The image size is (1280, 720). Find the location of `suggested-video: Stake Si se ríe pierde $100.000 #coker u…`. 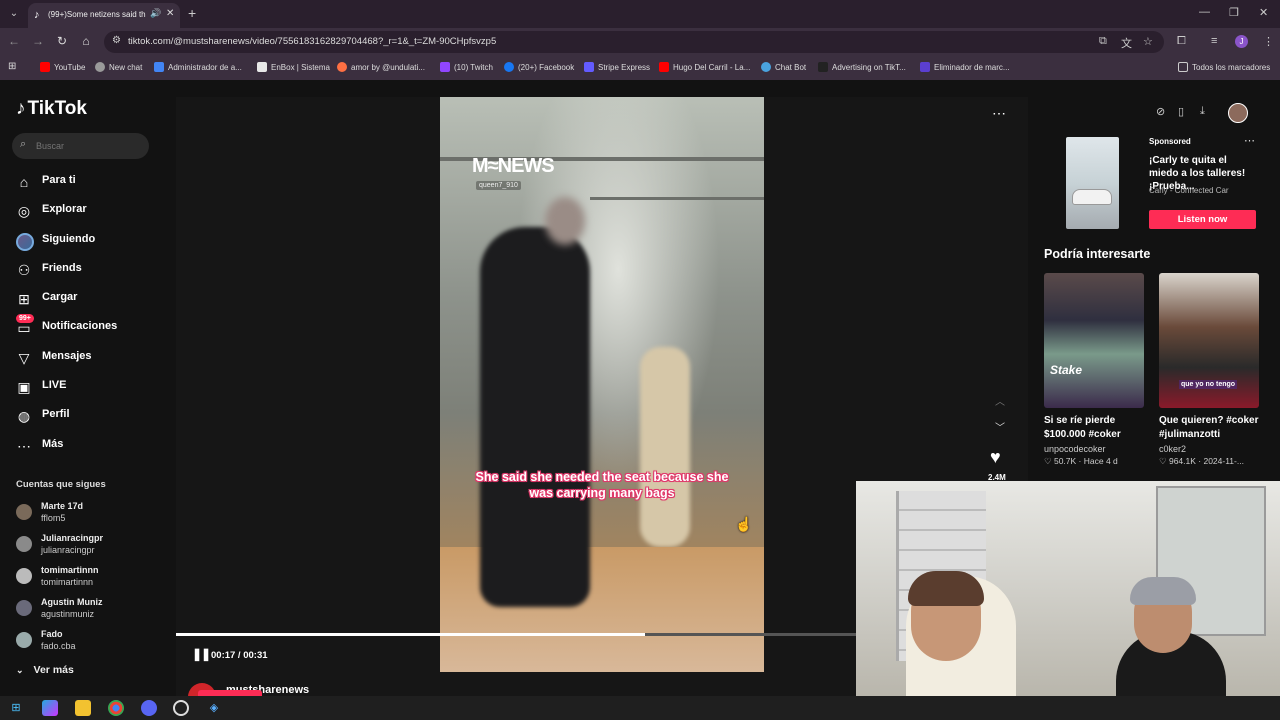

suggested-video: Stake Si se ríe pierde $100.000 #coker u… is located at coordinates (1094, 370).